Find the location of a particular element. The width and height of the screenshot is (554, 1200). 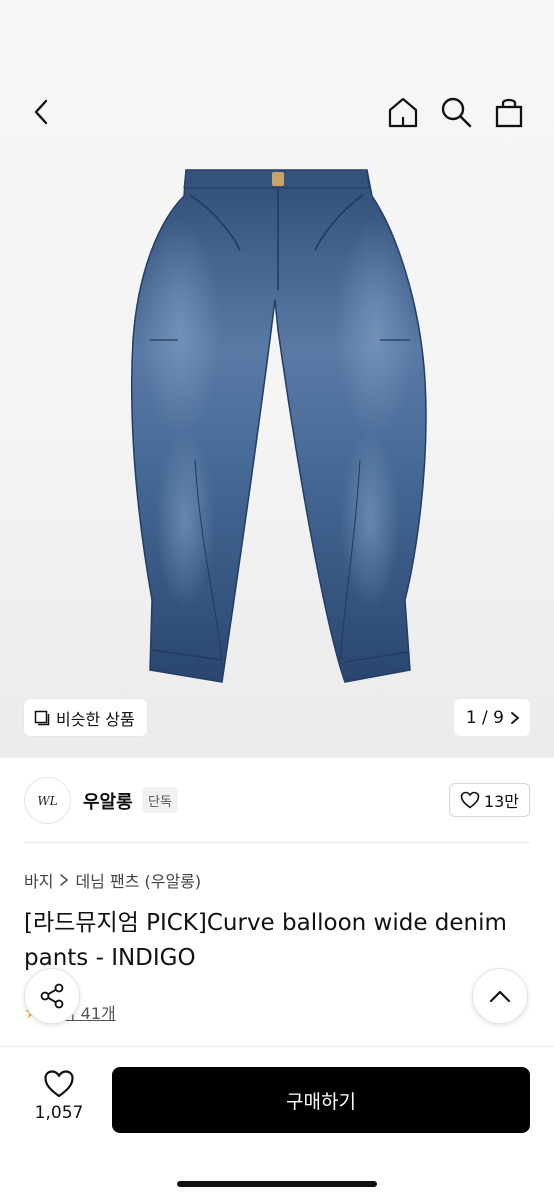

cart-button is located at coordinates (509, 112).